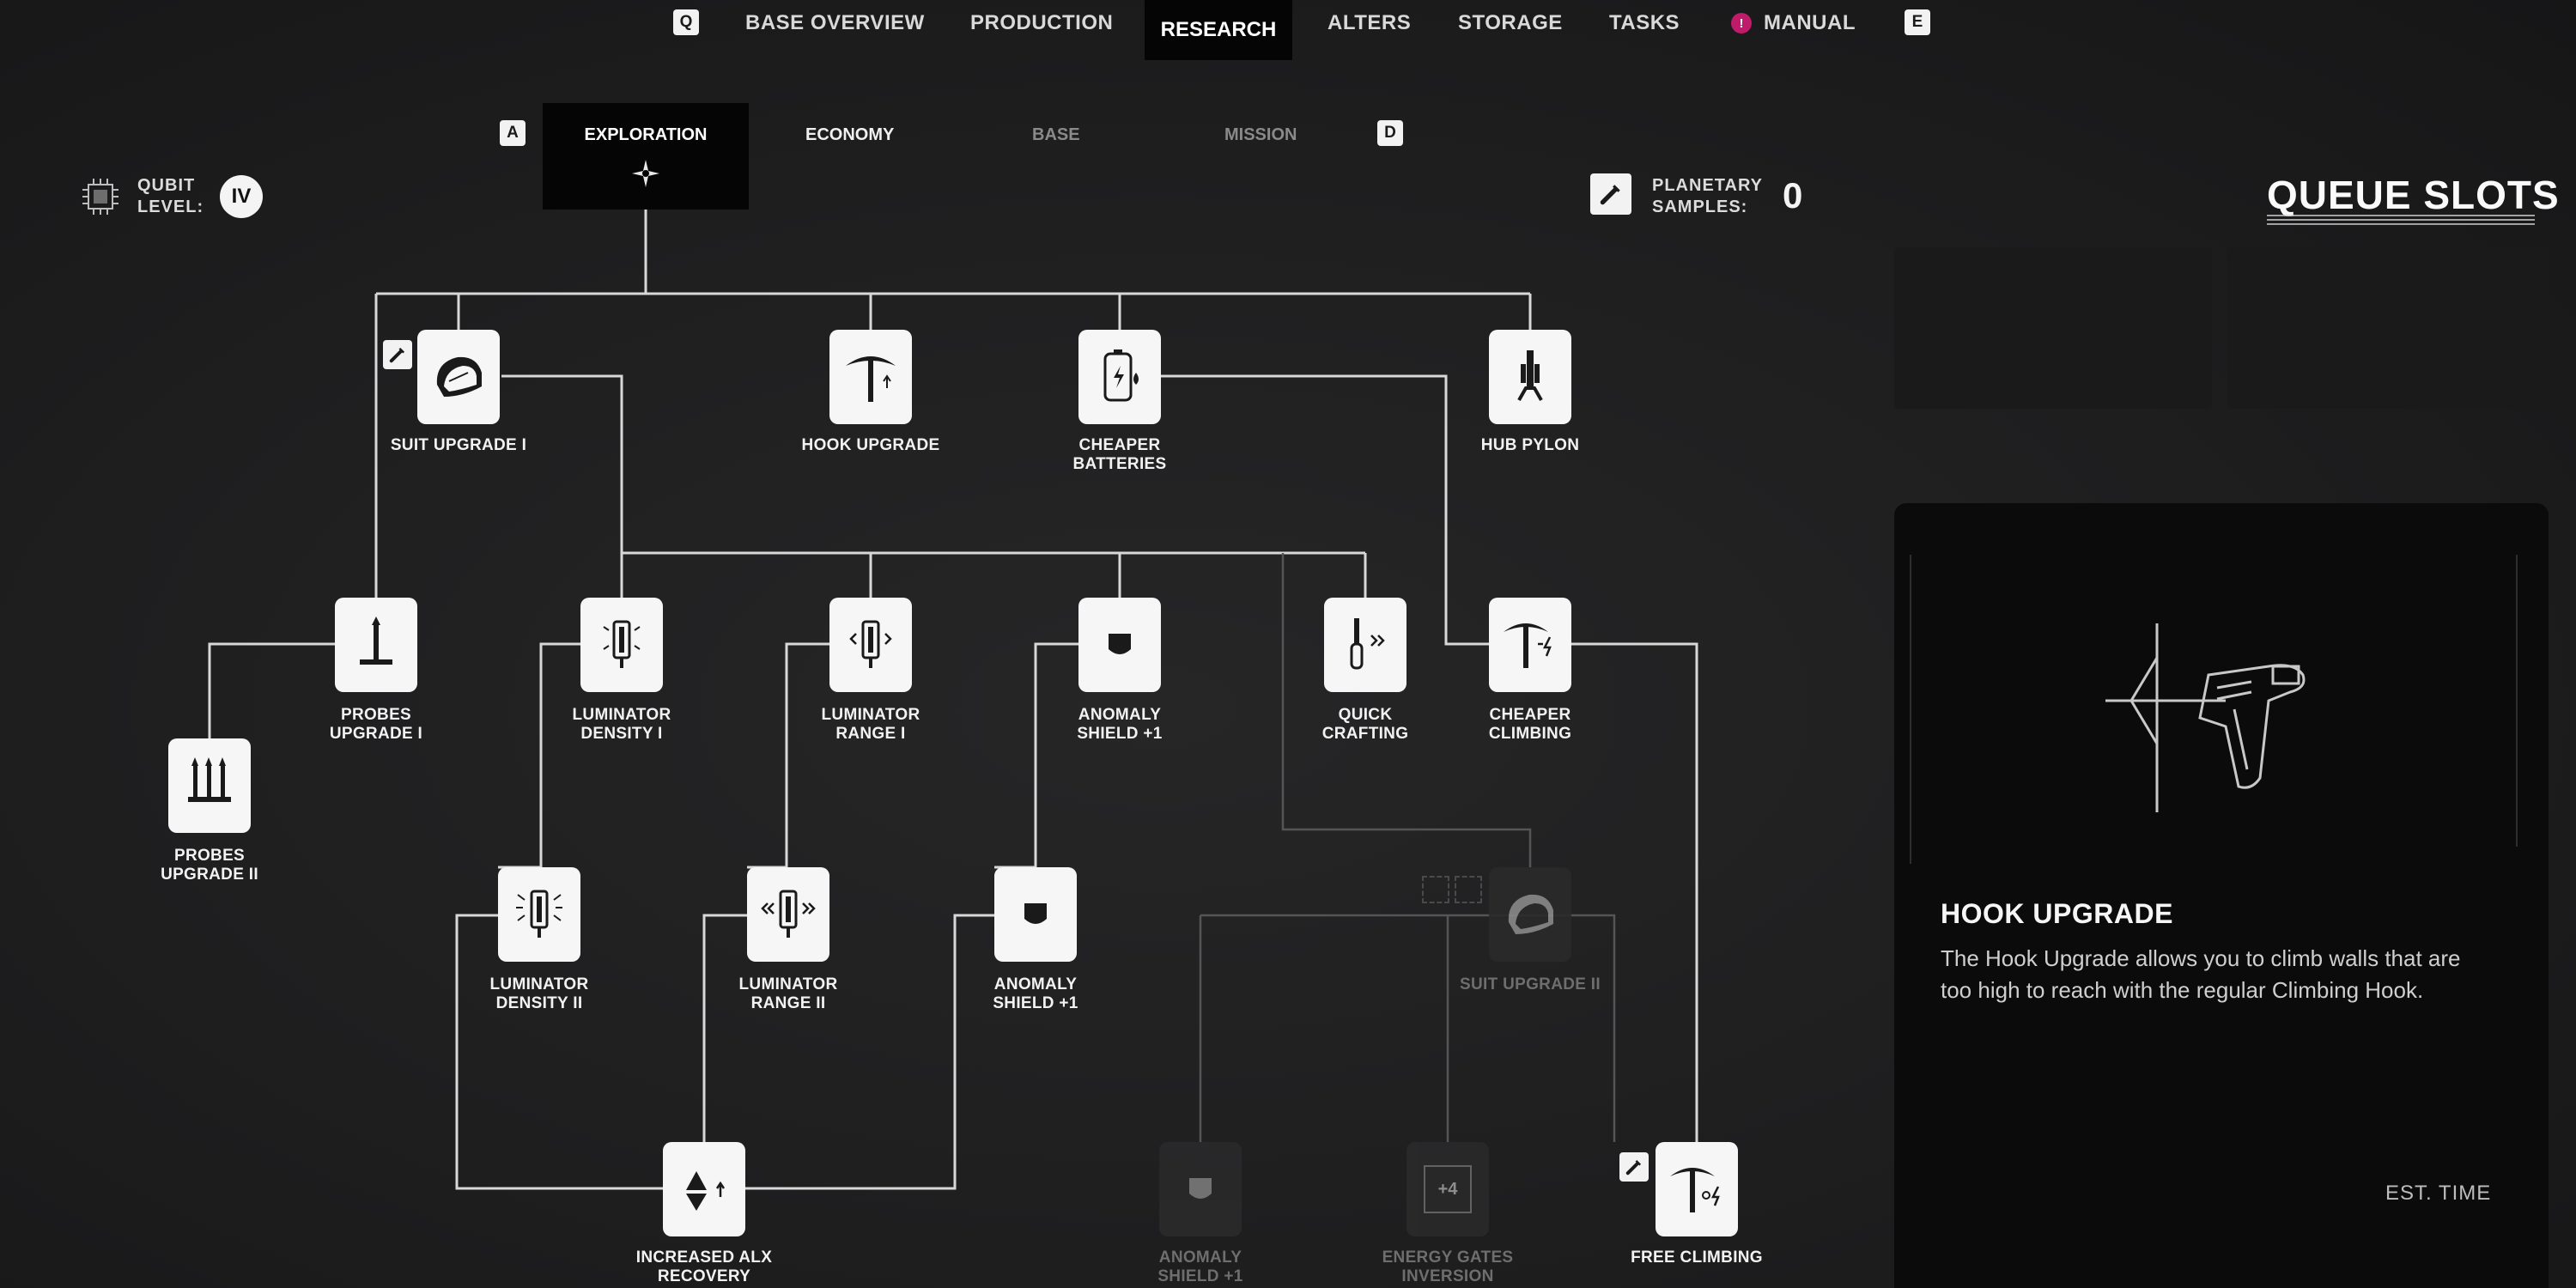 This screenshot has height=1288, width=2576. Describe the element at coordinates (1530, 445) in the screenshot. I see `node-hub-pylon-label: HUB PYLON` at that location.